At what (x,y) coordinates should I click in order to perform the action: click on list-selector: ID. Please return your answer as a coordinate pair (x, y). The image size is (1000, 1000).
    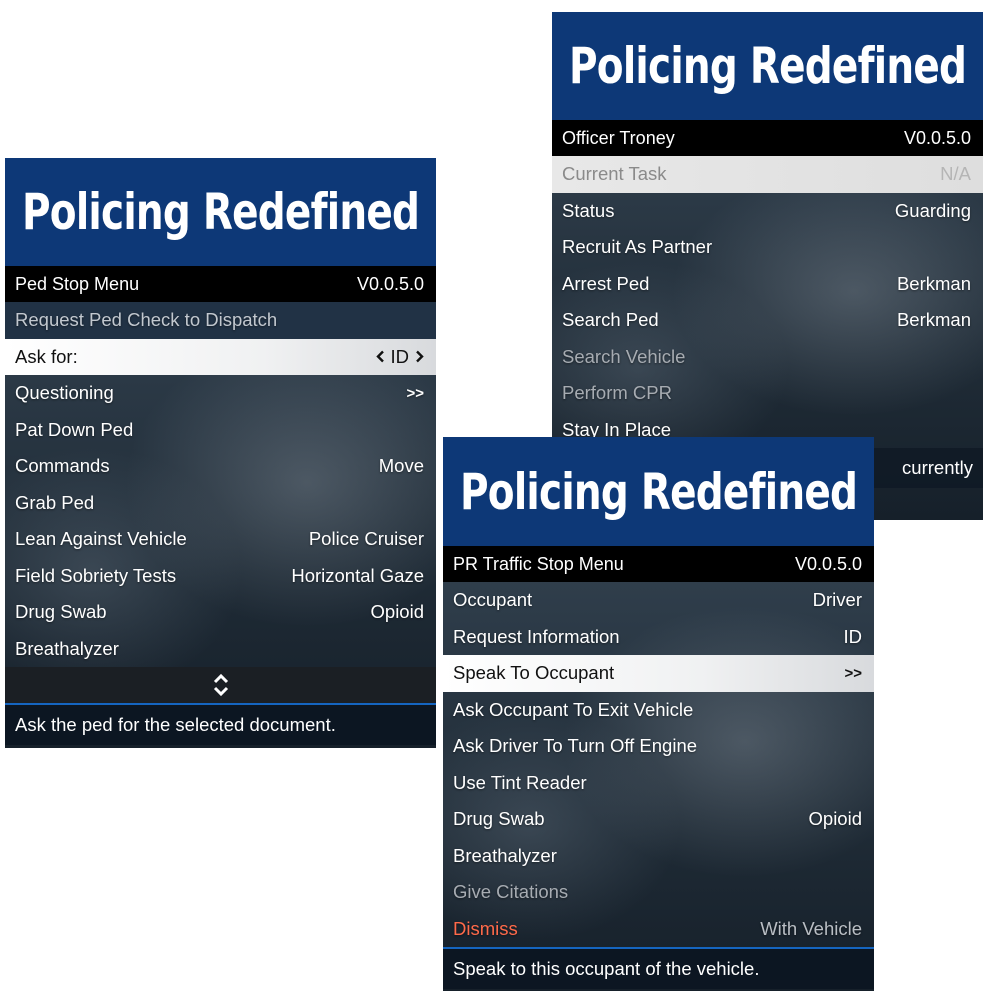
    Looking at the image, I should click on (400, 357).